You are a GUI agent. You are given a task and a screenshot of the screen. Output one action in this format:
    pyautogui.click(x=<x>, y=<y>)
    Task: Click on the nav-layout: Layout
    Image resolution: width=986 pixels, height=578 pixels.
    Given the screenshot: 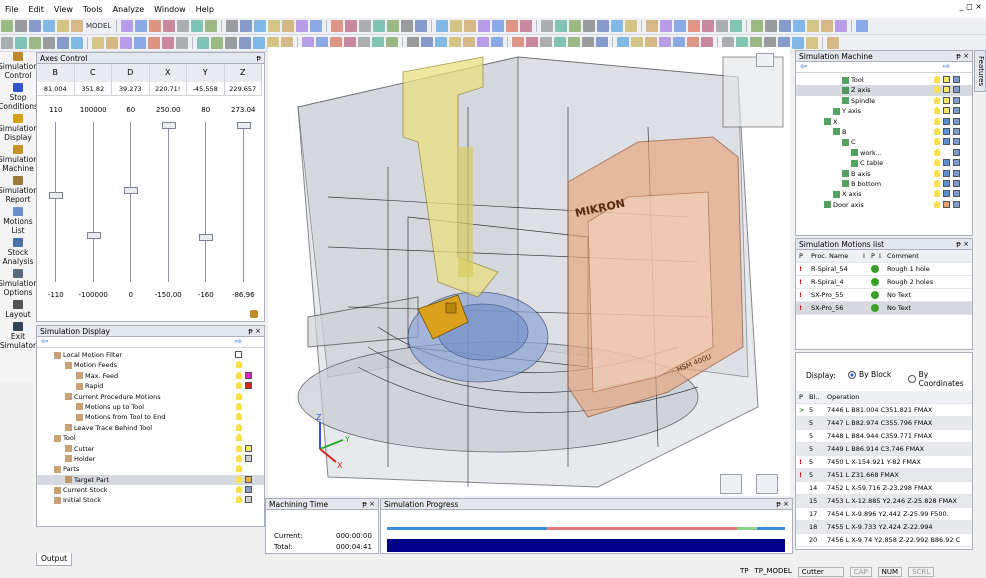 What is the action you would take?
    pyautogui.click(x=18, y=309)
    